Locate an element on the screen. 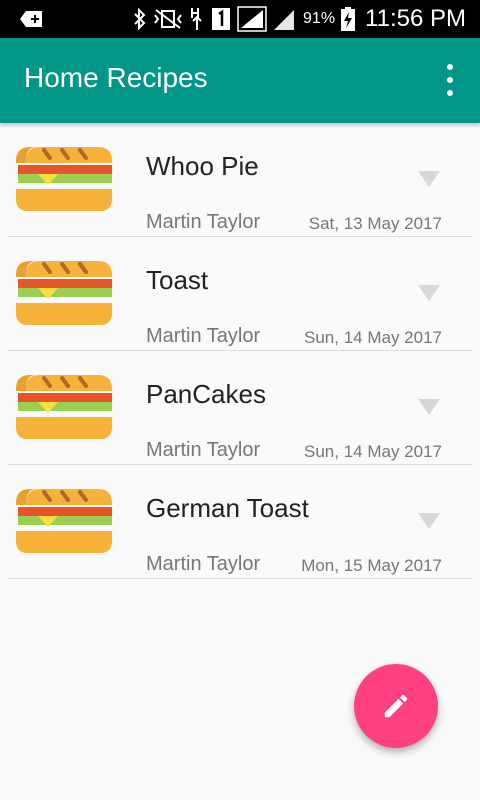 This screenshot has height=800, width=480. recipe-name: Whoo Pie is located at coordinates (202, 166).